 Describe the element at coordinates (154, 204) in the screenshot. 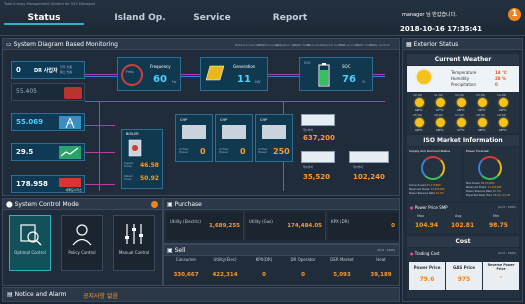

I see `settings-icon` at that location.